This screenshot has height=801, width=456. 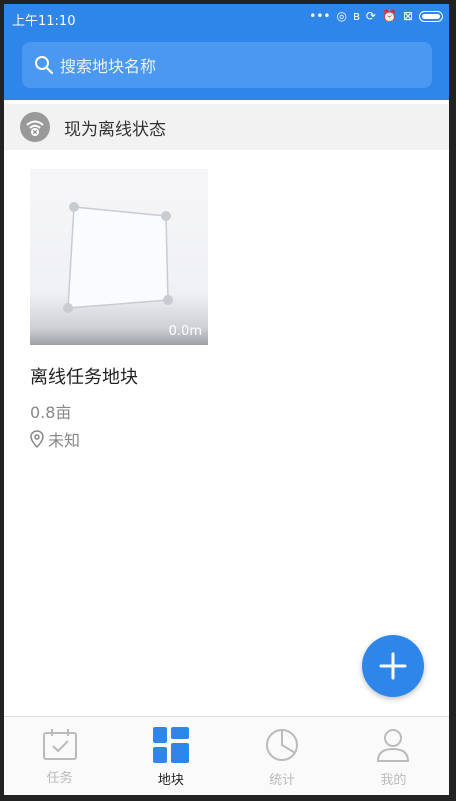 What do you see at coordinates (370, 16) in the screenshot?
I see `rotate-icon: ⟳` at bounding box center [370, 16].